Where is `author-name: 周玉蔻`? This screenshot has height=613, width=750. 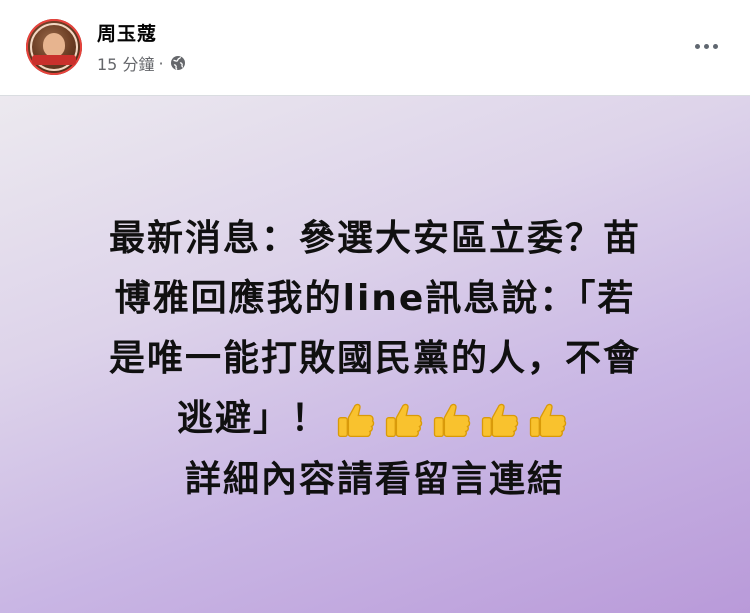 author-name: 周玉蔻 is located at coordinates (127, 32).